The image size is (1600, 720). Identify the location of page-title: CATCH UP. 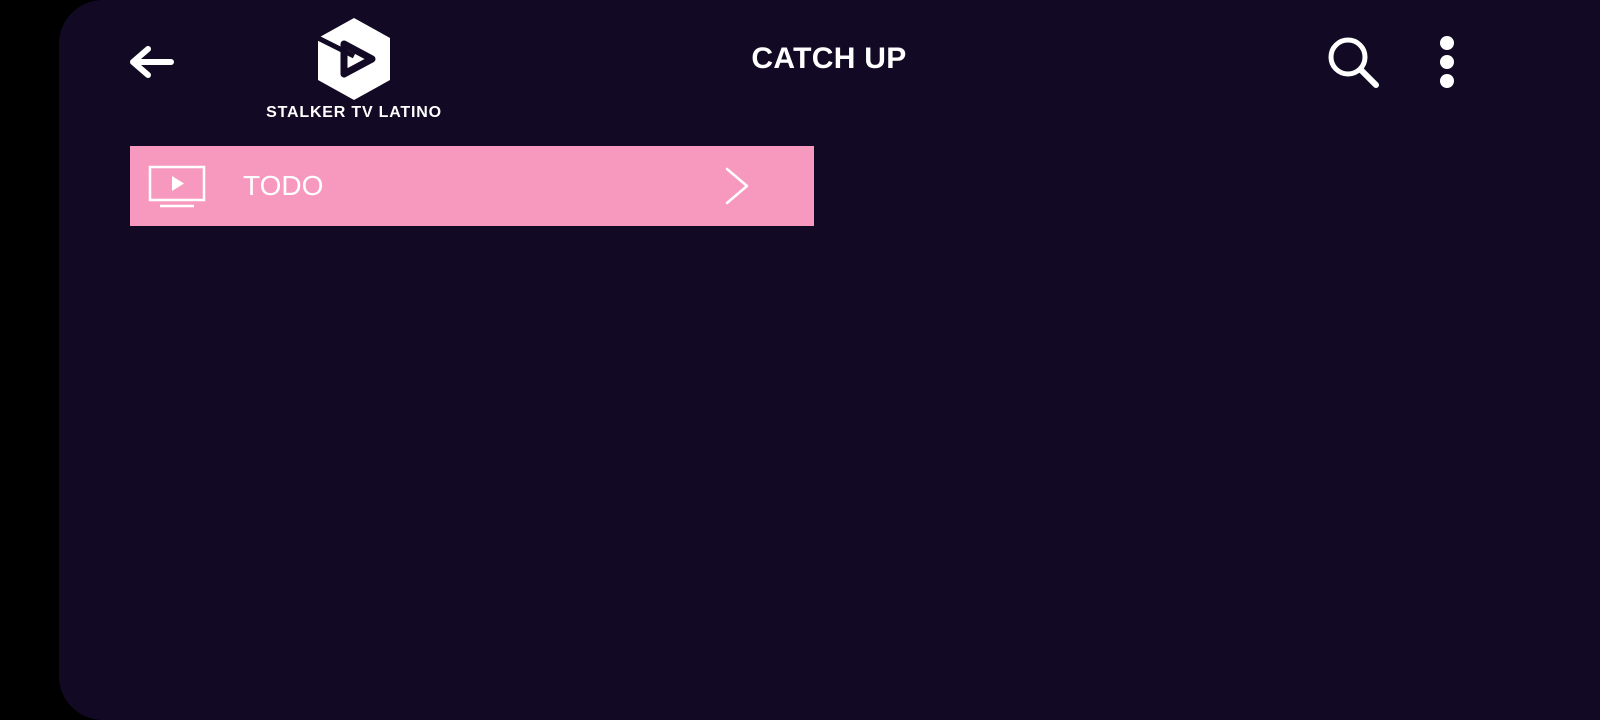
(829, 58).